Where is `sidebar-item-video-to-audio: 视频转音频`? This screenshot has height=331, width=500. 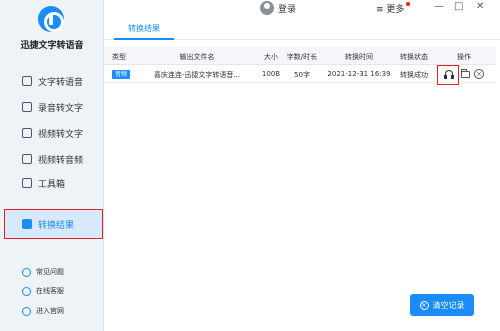 sidebar-item-video-to-audio: 视频转音频 is located at coordinates (52, 159).